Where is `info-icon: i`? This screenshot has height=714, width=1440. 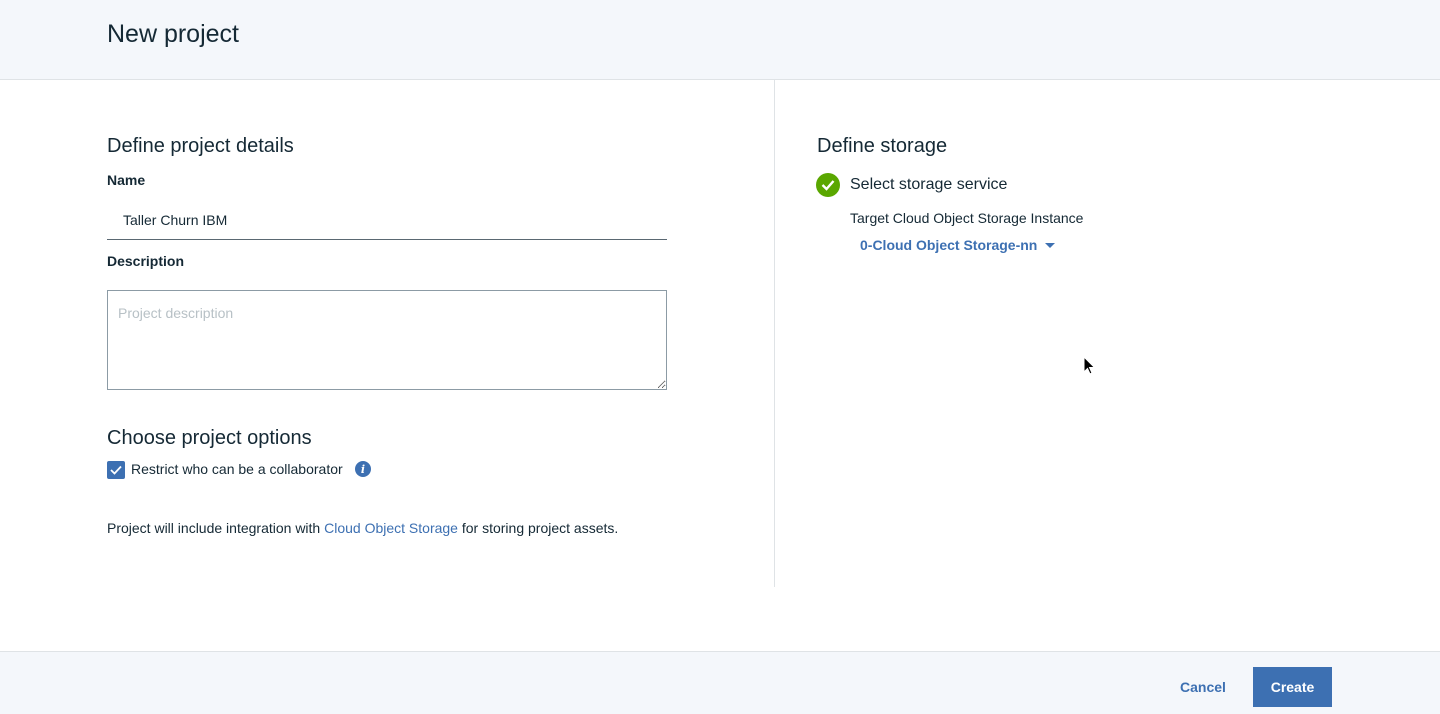 info-icon: i is located at coordinates (363, 469).